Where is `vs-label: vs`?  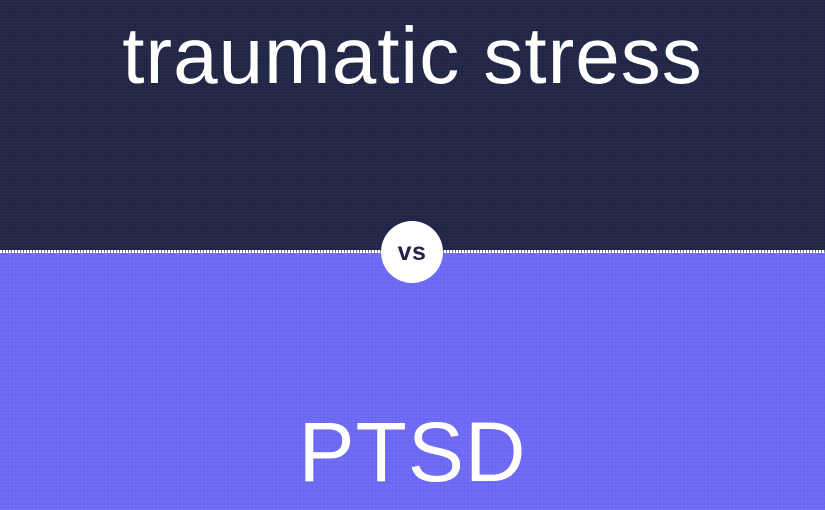 vs-label: vs is located at coordinates (412, 251).